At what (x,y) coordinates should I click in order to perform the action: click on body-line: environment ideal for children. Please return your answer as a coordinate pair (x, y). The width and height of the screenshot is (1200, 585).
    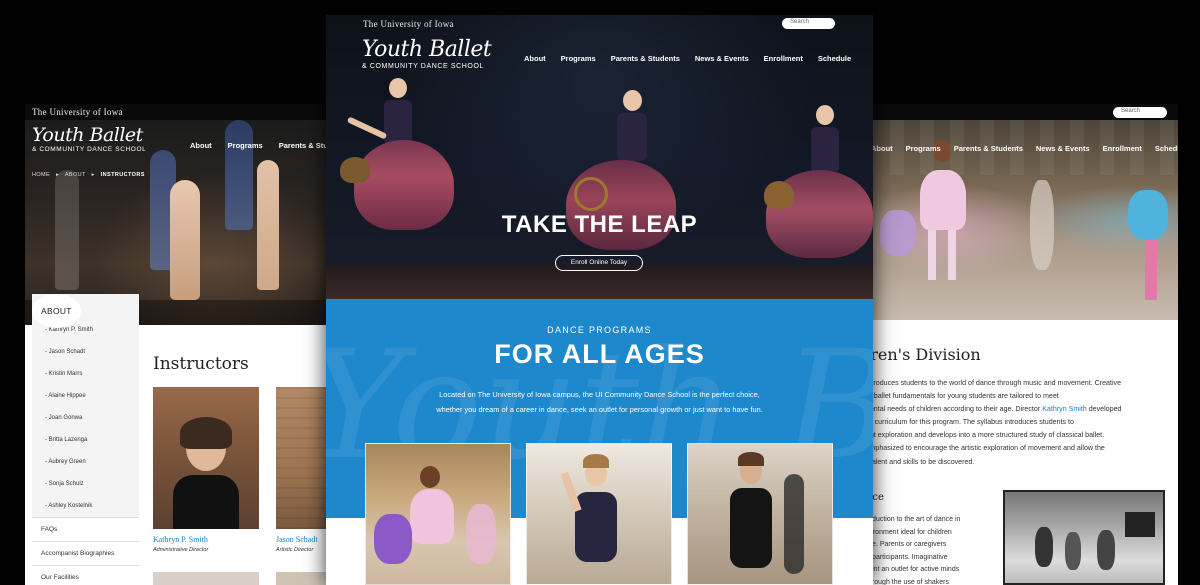
    Looking at the image, I should click on (906, 532).